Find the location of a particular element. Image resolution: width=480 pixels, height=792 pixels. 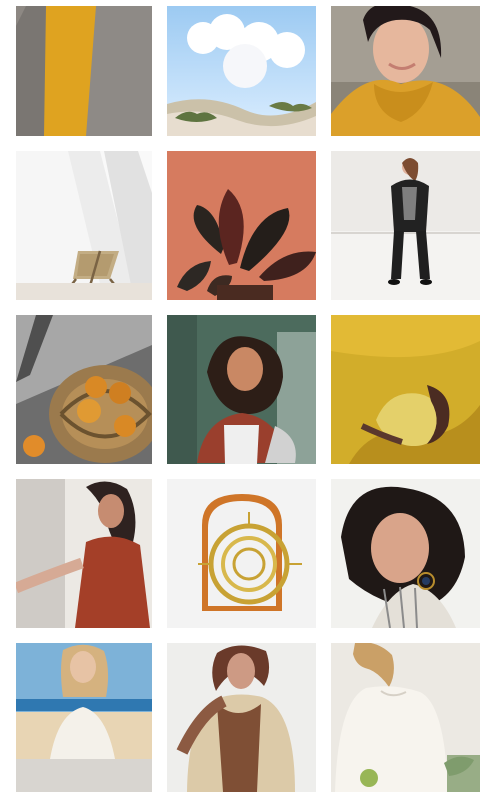

tile-dunes is located at coordinates (241, 71).